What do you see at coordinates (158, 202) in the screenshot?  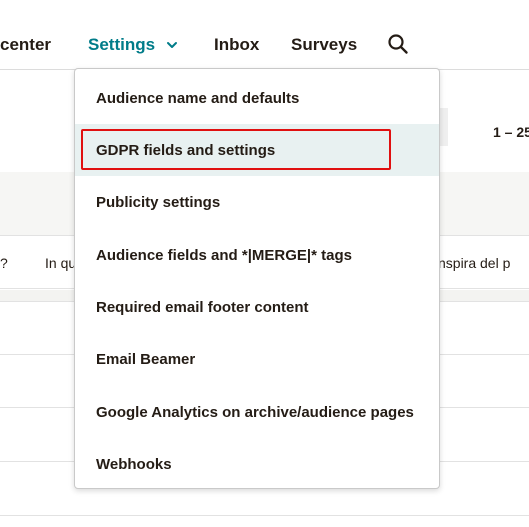 I see `menu-item-label: Publicity settings` at bounding box center [158, 202].